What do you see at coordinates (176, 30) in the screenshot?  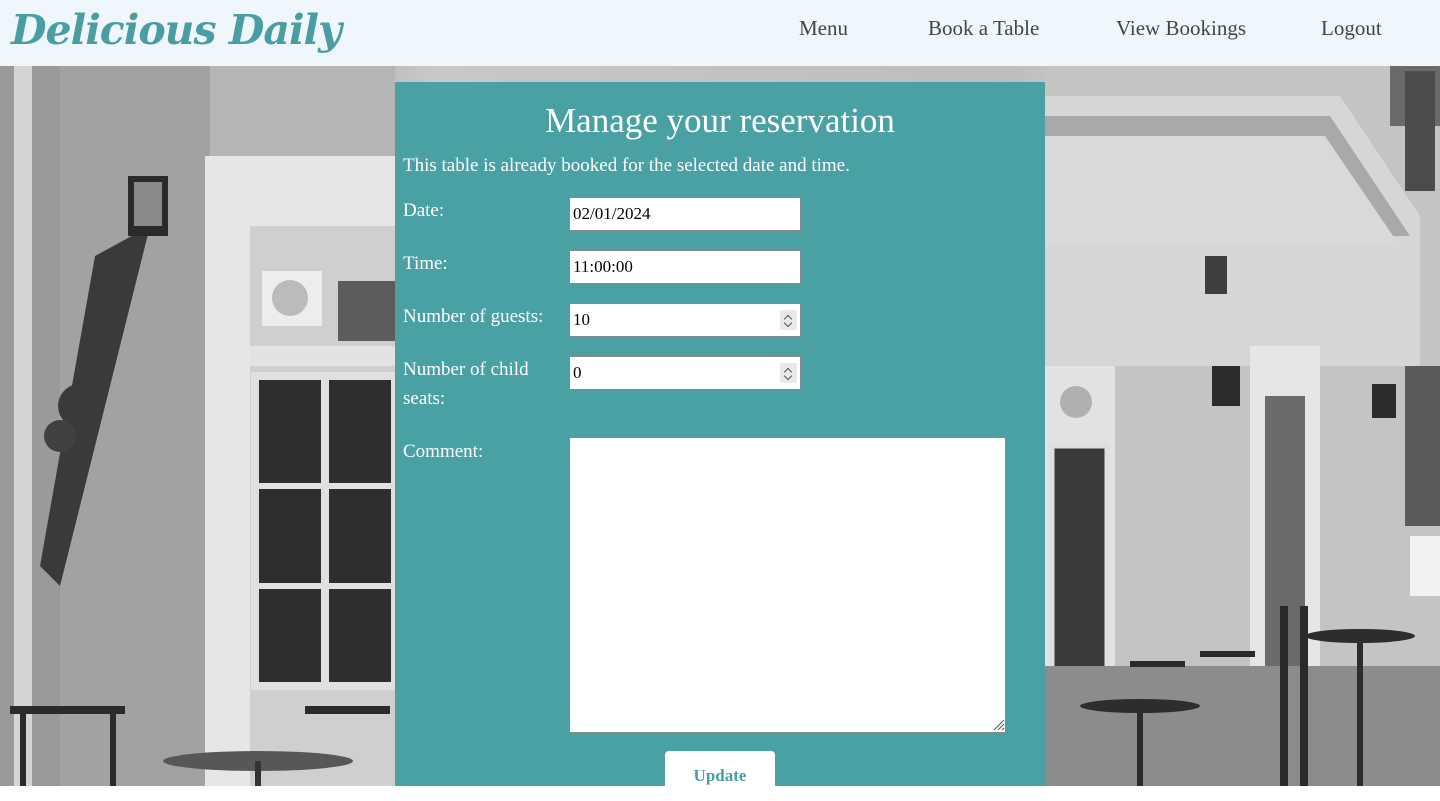 I see `site-logo: Delicious Daily` at bounding box center [176, 30].